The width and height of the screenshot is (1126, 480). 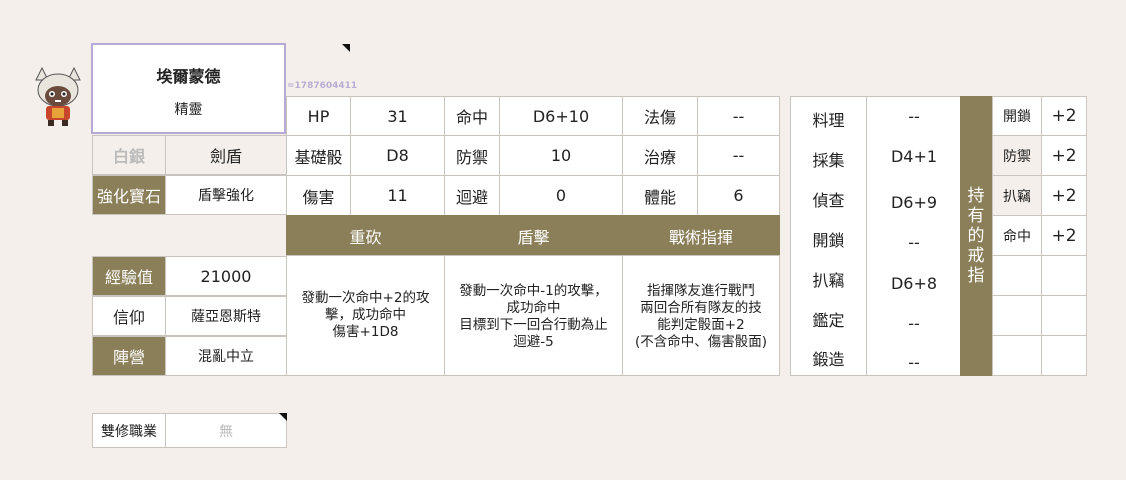 What do you see at coordinates (533, 325) in the screenshot?
I see `skill-description-line: 目標到下一回合行動為止` at bounding box center [533, 325].